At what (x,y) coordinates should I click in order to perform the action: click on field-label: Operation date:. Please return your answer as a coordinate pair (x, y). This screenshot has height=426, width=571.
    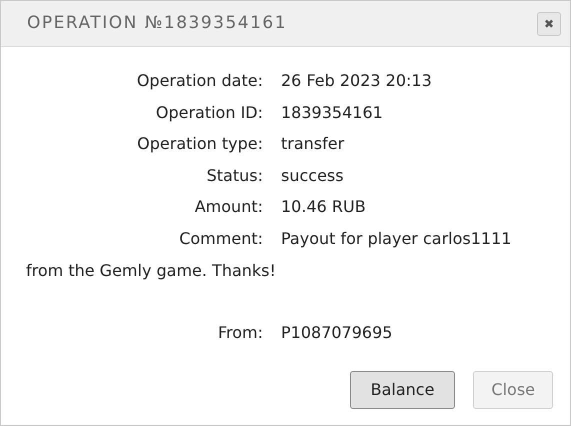
    Looking at the image, I should click on (199, 81).